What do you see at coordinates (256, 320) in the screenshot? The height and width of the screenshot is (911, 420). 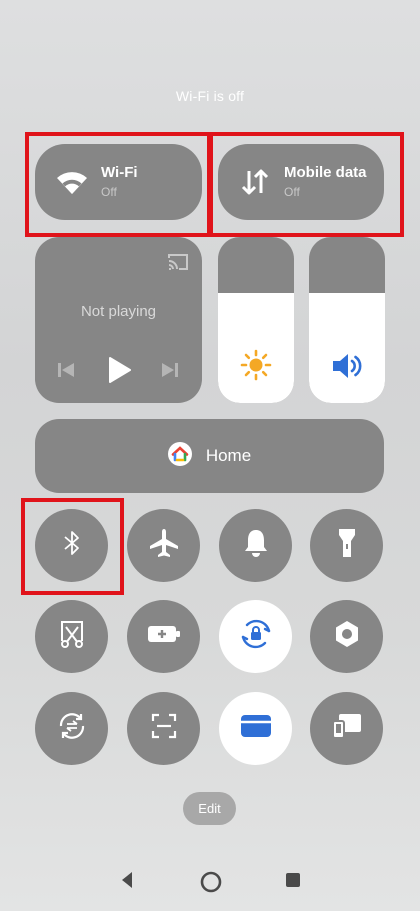 I see `brightness-slider` at bounding box center [256, 320].